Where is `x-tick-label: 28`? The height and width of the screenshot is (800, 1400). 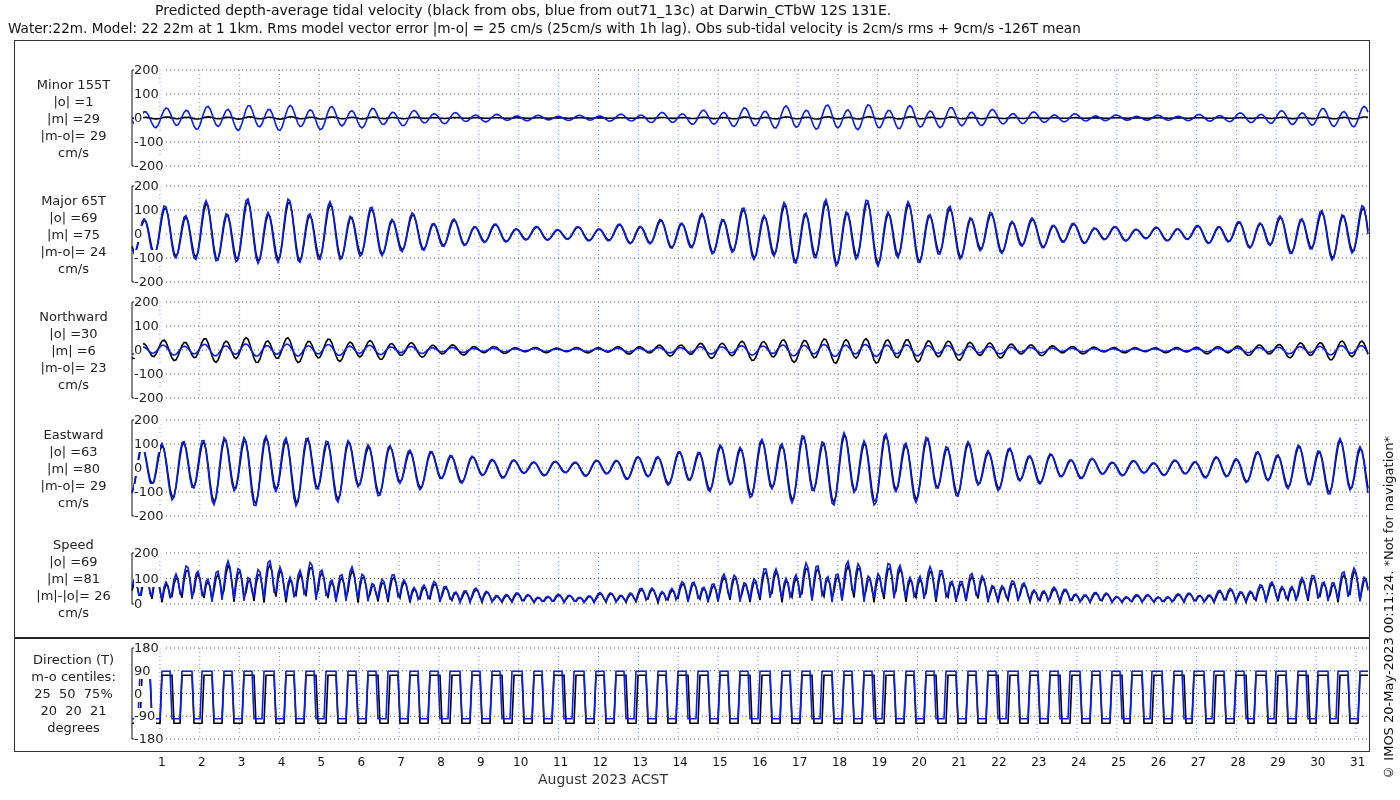 x-tick-label: 28 is located at coordinates (1238, 762).